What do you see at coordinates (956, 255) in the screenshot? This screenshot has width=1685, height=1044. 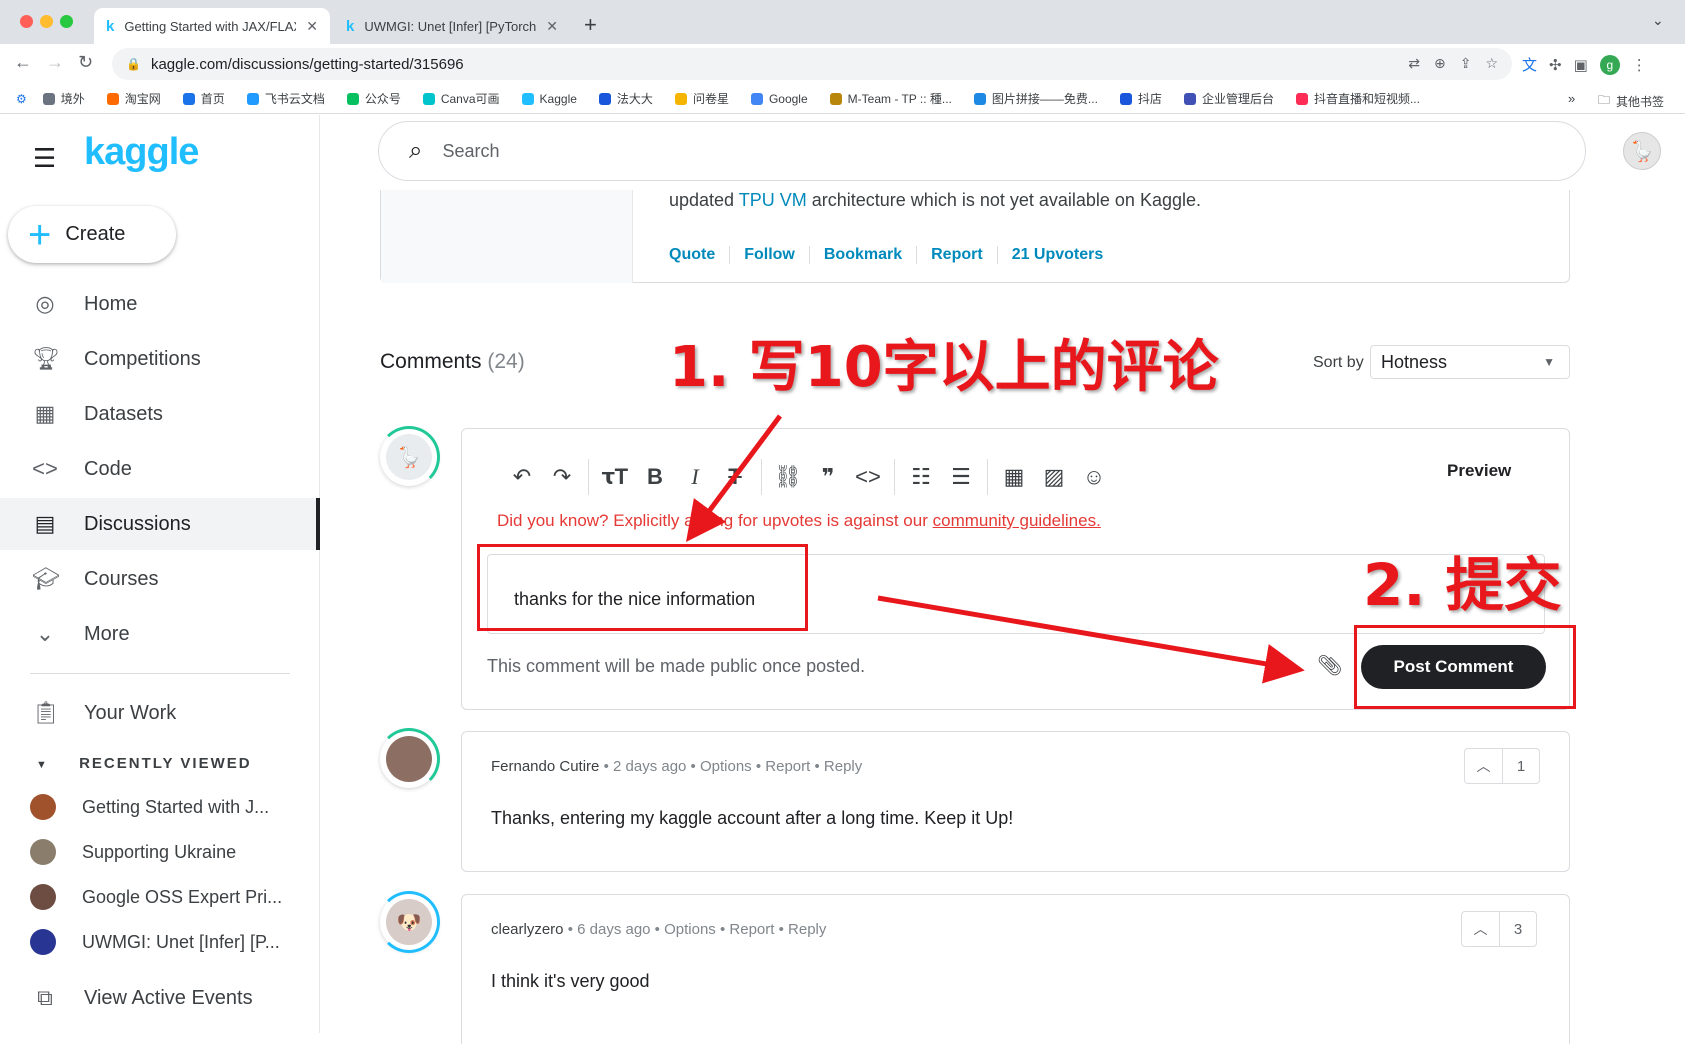 I see `report-link: Report` at bounding box center [956, 255].